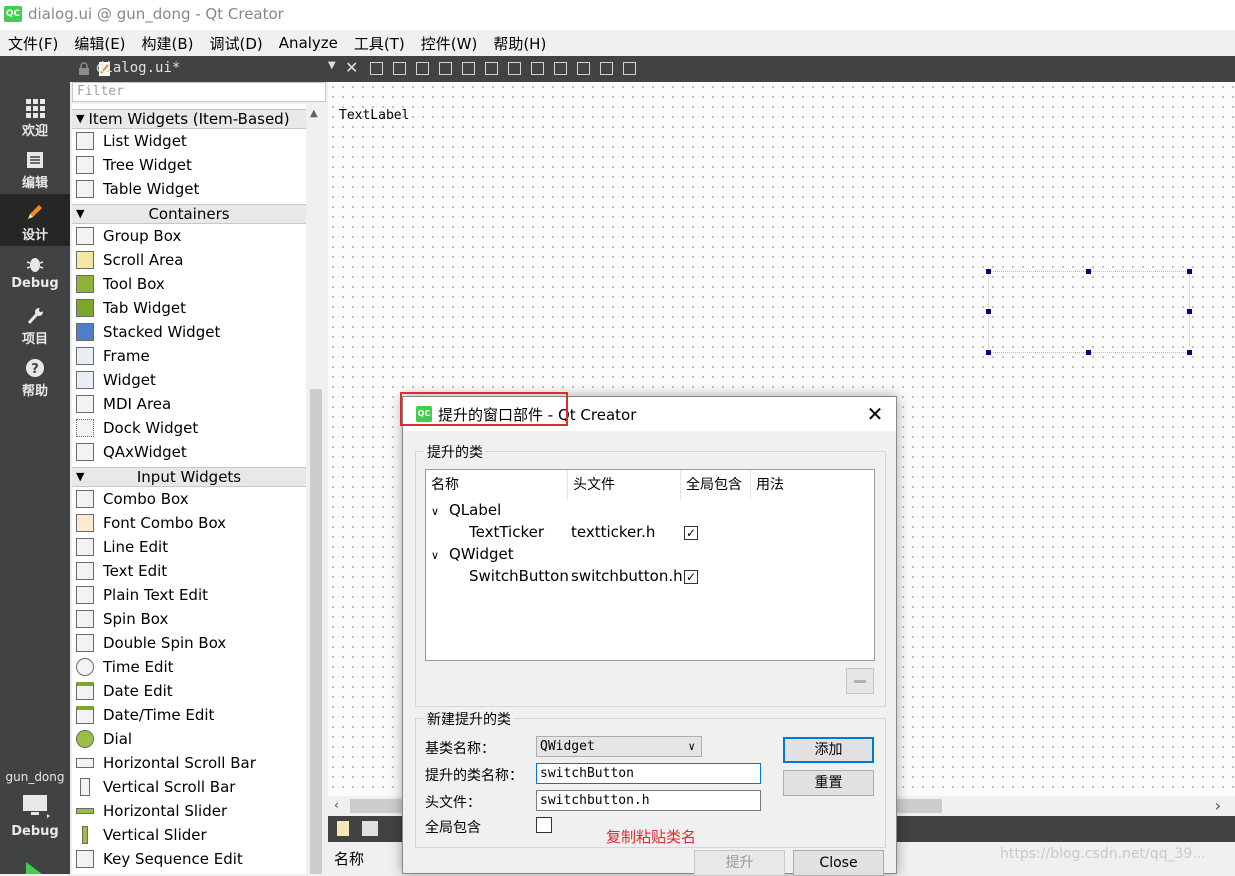 The height and width of the screenshot is (876, 1235). What do you see at coordinates (739, 863) in the screenshot?
I see `promote-button: 提升` at bounding box center [739, 863].